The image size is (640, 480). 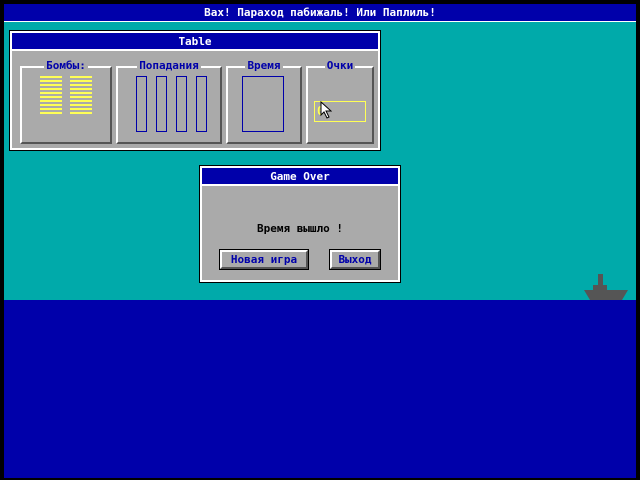 I want to click on bombs-column-left, so click(x=51, y=101).